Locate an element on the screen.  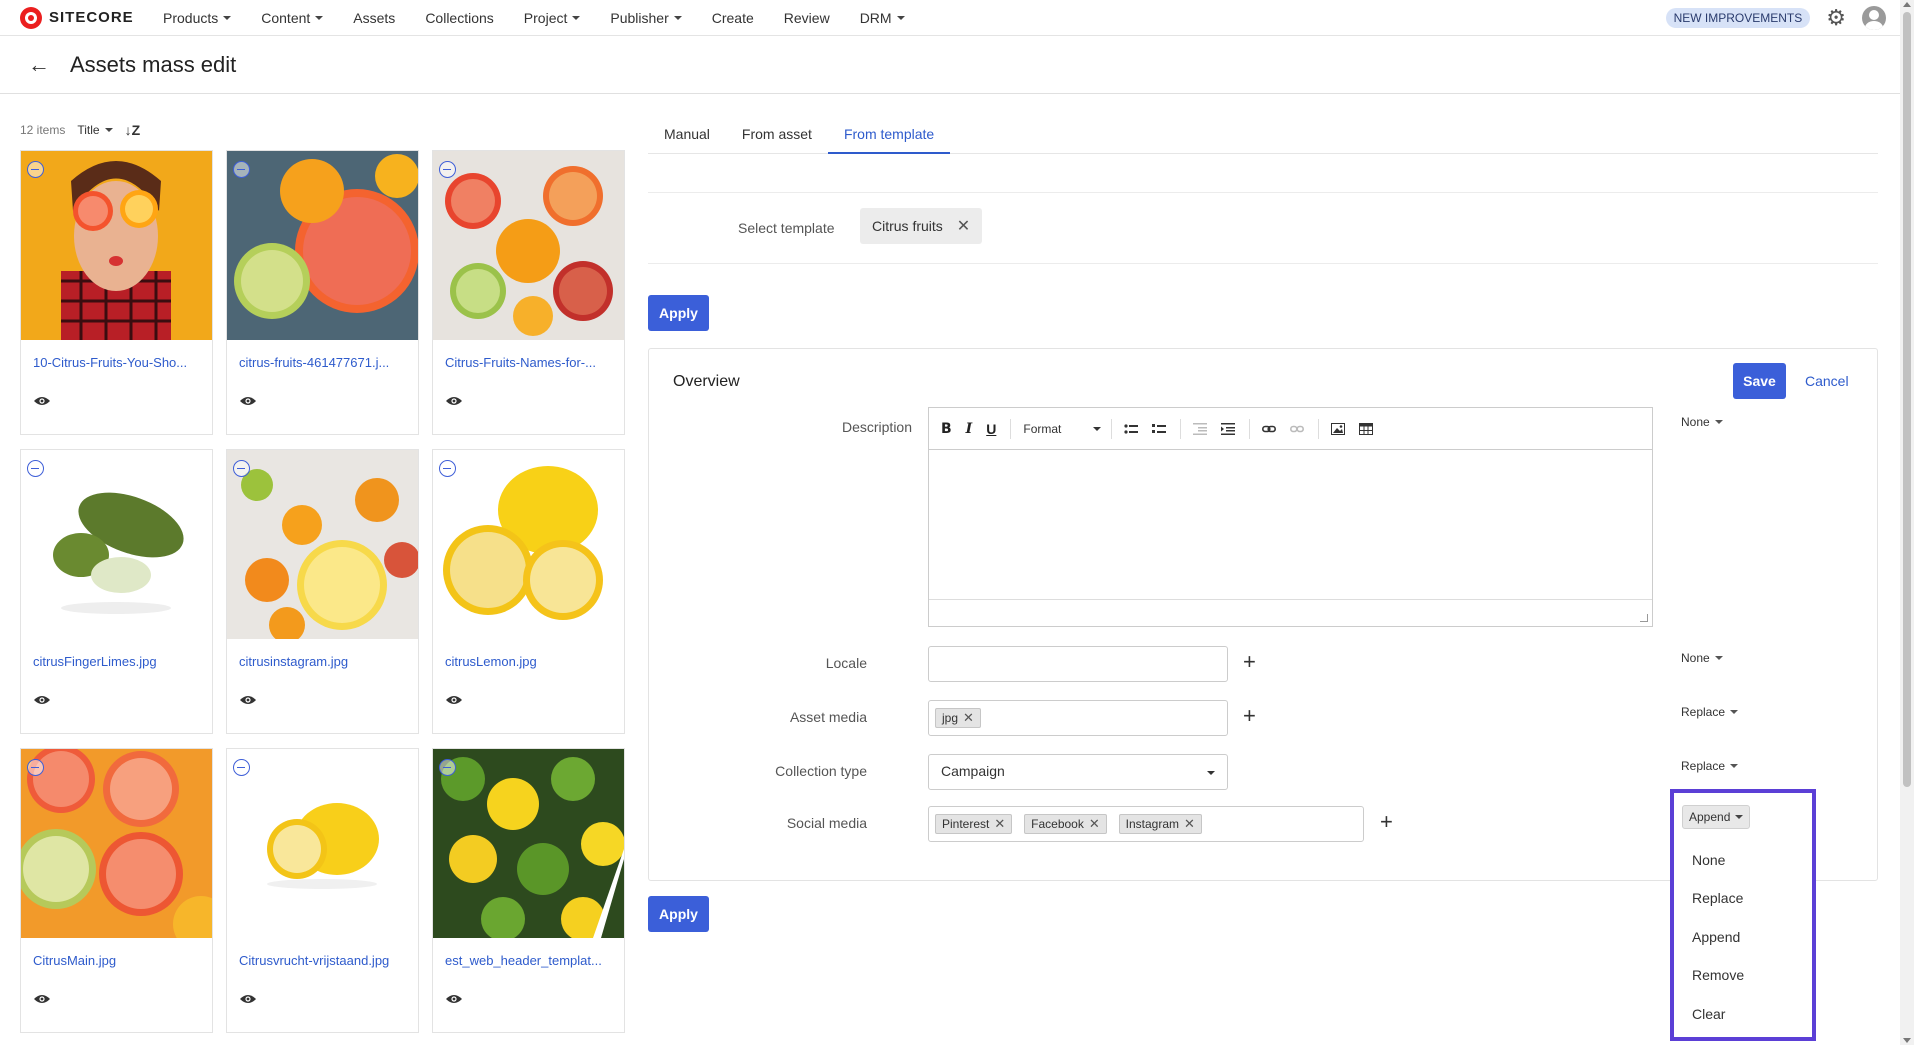
mode-option-replace: Replace is located at coordinates (1717, 898).